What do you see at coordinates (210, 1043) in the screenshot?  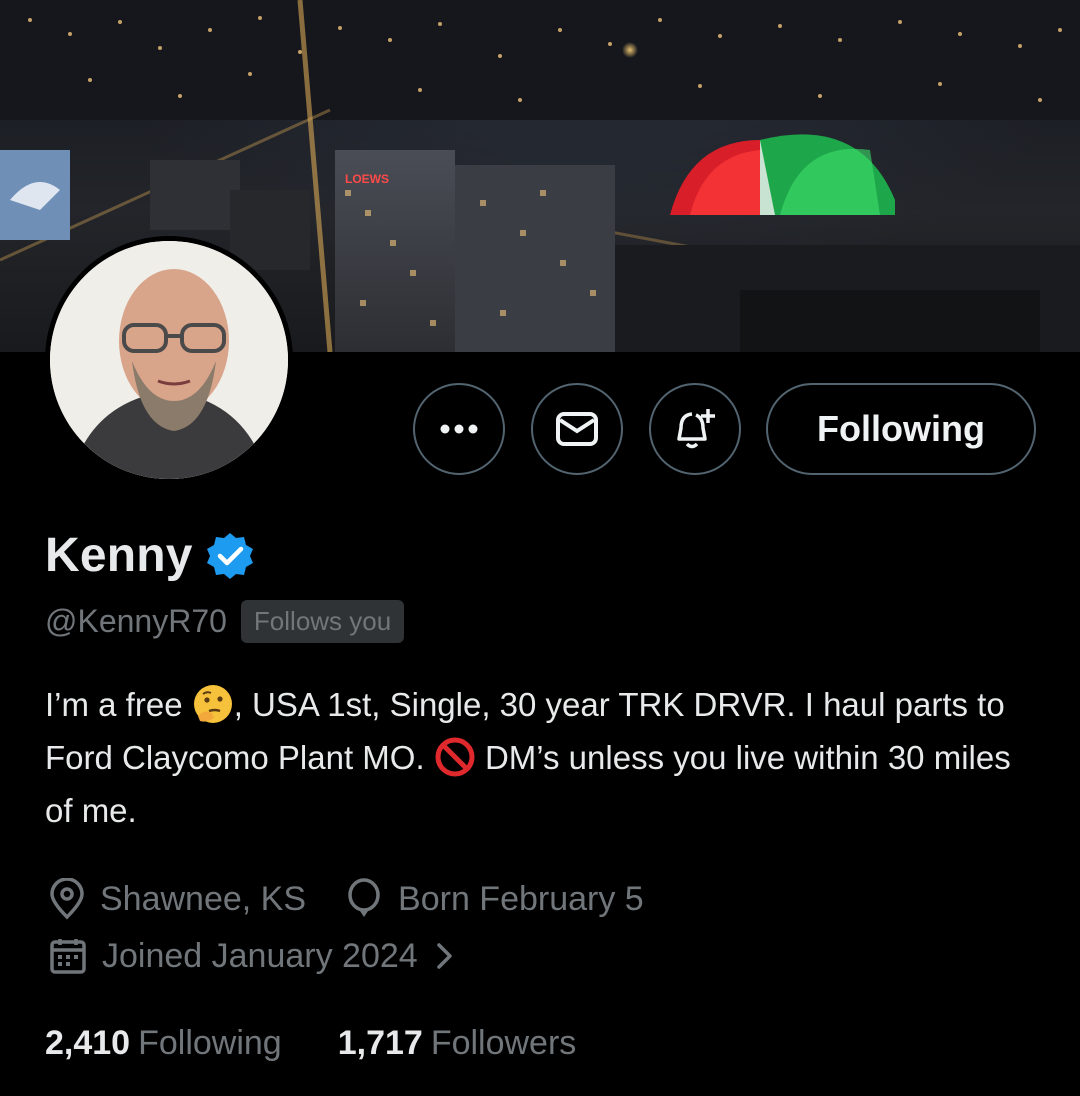 I see `following-label: Following` at bounding box center [210, 1043].